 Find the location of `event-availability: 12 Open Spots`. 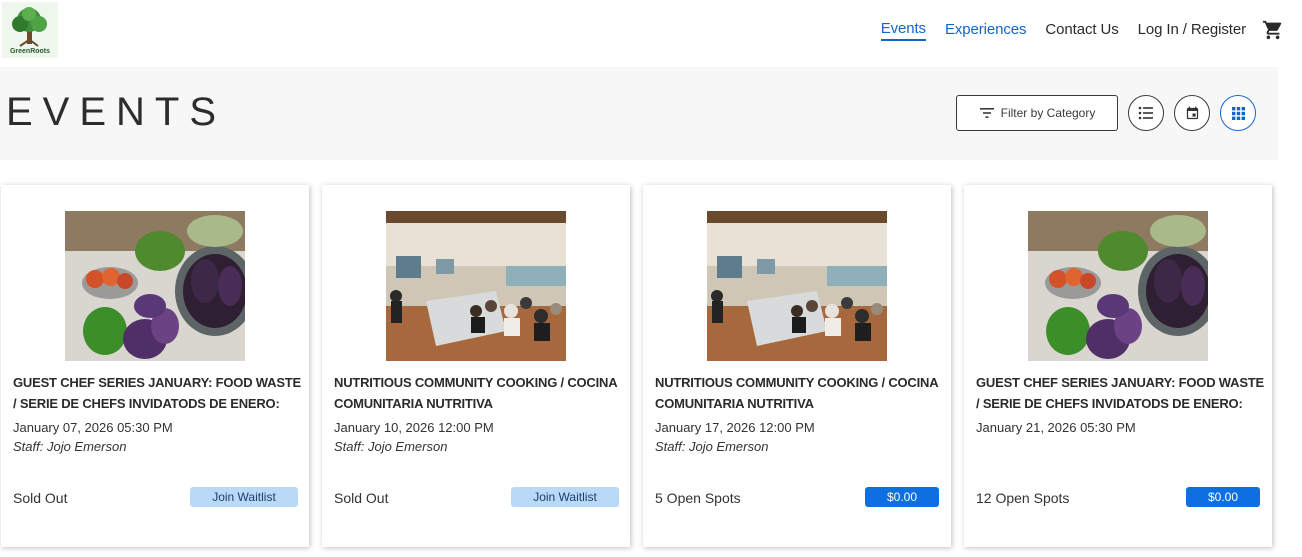

event-availability: 12 Open Spots is located at coordinates (1023, 498).